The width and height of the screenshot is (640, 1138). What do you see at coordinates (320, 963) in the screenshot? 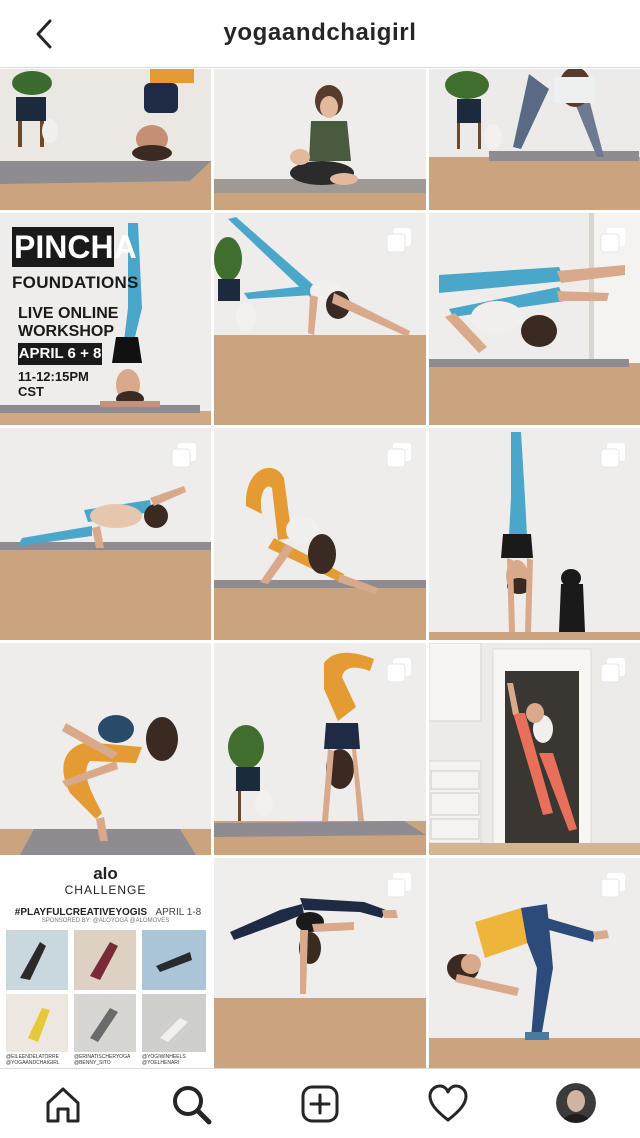
I see `post-r5c2` at bounding box center [320, 963].